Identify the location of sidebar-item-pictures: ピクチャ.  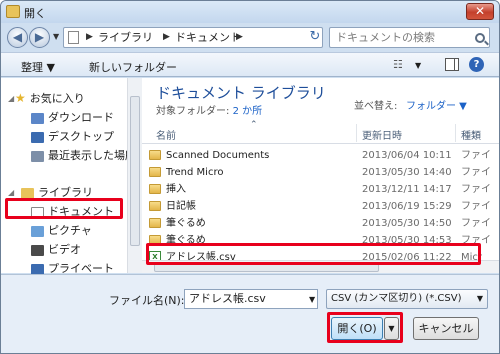
(61, 230).